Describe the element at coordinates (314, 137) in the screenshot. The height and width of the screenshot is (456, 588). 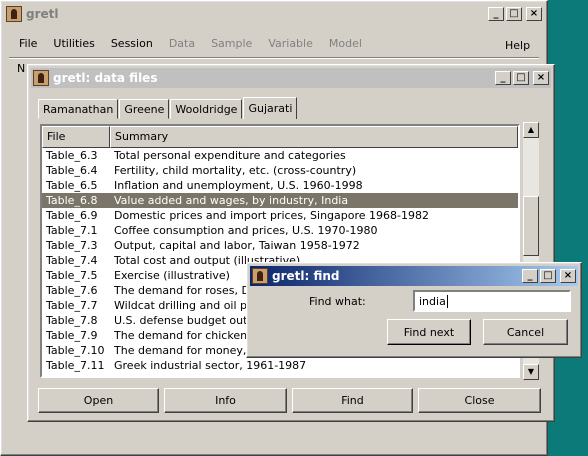
I see `column-summary: Summary` at that location.